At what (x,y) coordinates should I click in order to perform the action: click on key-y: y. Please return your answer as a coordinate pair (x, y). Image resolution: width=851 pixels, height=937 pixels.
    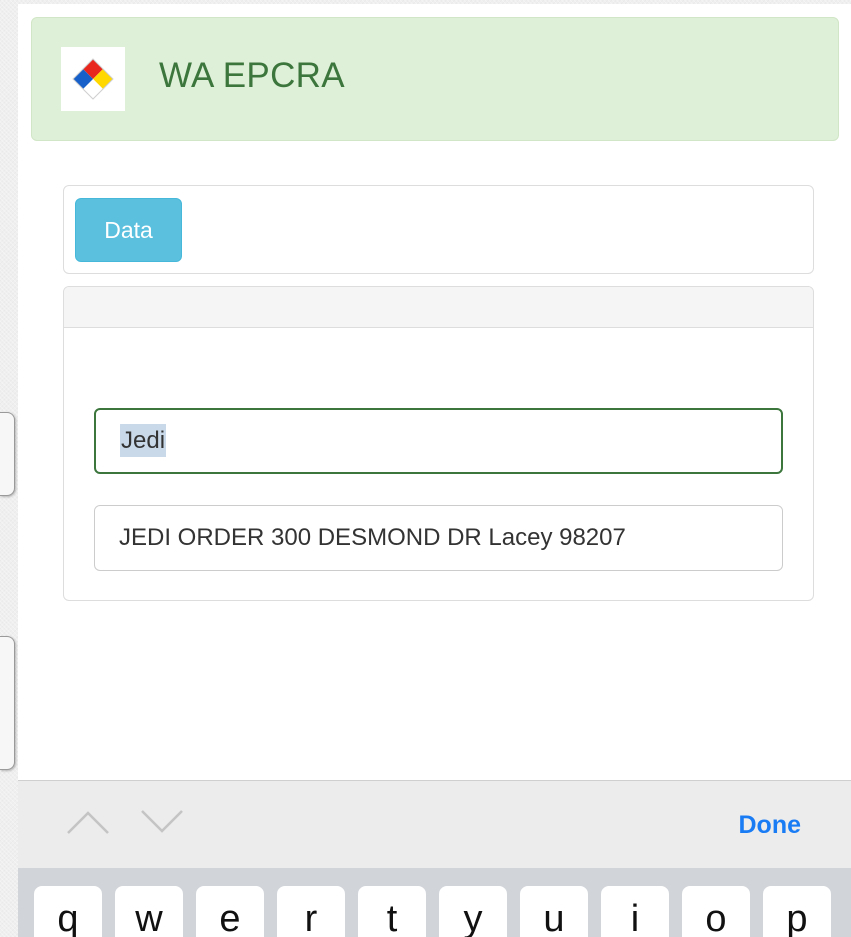
    Looking at the image, I should click on (473, 911).